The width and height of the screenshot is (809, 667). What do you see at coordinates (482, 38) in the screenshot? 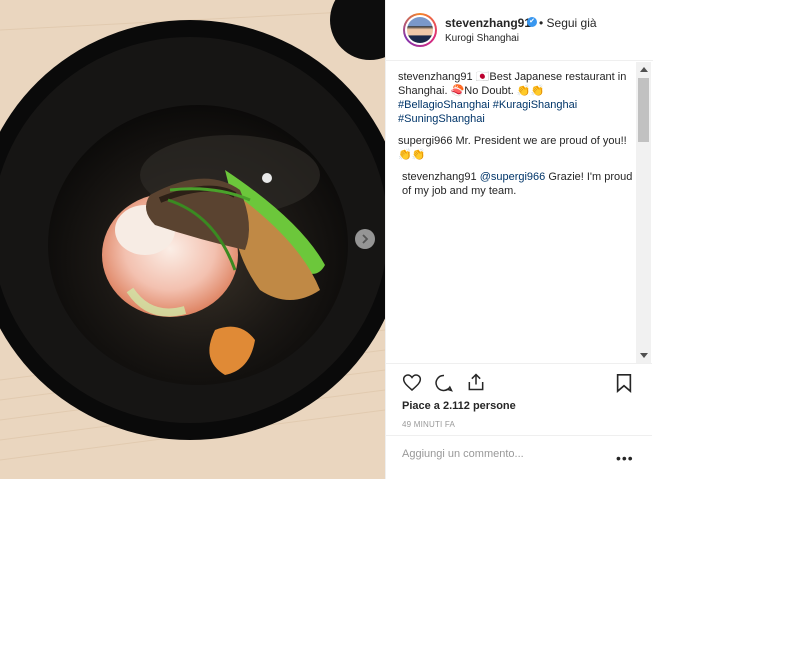
I see `location-link: Kurogi Shanghai` at bounding box center [482, 38].